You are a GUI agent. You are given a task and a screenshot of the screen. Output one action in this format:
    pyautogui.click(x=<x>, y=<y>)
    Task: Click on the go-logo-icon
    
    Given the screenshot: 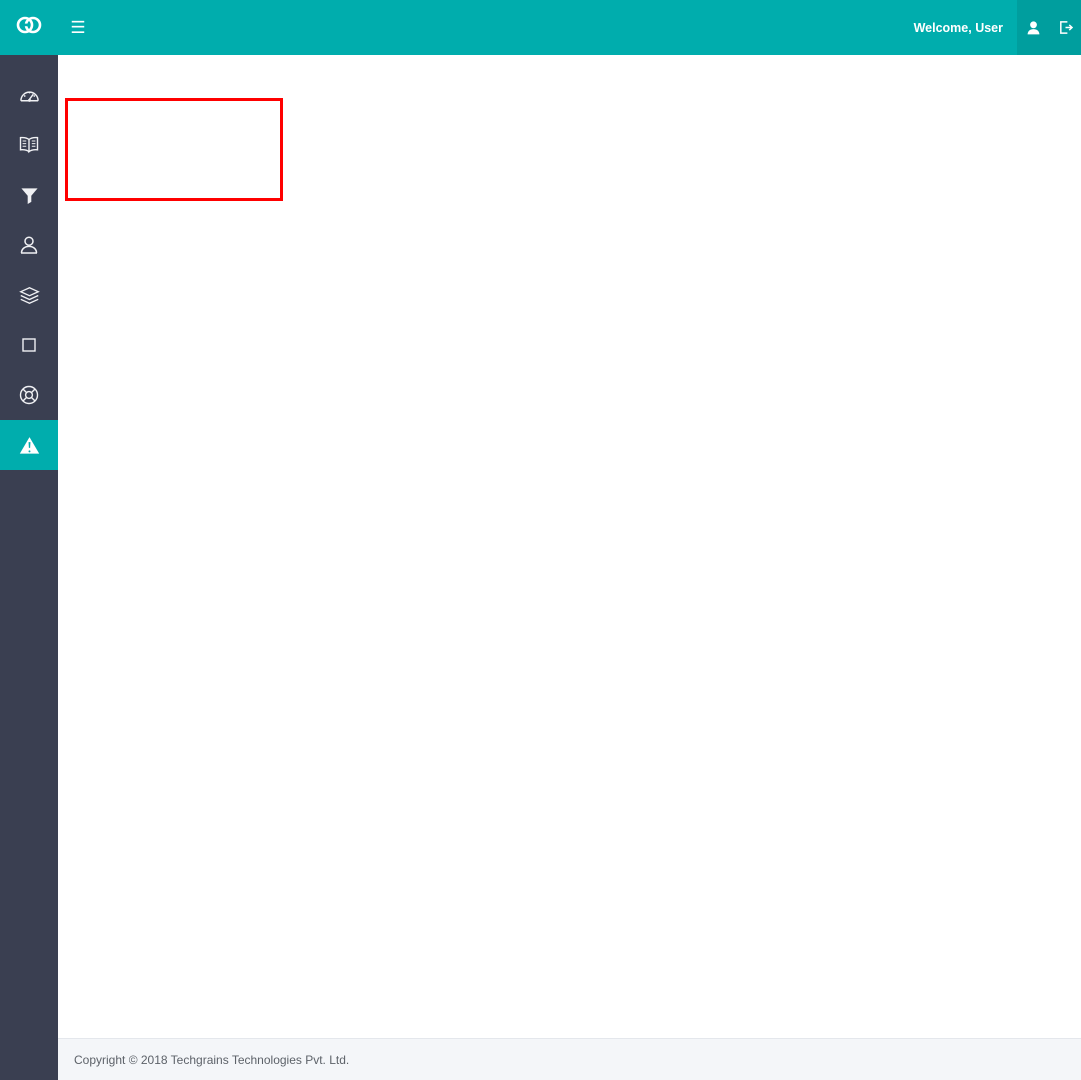 What is the action you would take?
    pyautogui.click(x=29, y=27)
    